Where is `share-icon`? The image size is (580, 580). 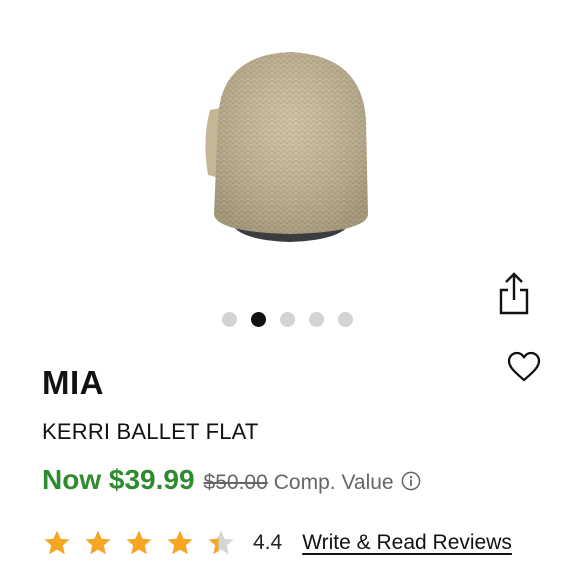
share-icon is located at coordinates (514, 293).